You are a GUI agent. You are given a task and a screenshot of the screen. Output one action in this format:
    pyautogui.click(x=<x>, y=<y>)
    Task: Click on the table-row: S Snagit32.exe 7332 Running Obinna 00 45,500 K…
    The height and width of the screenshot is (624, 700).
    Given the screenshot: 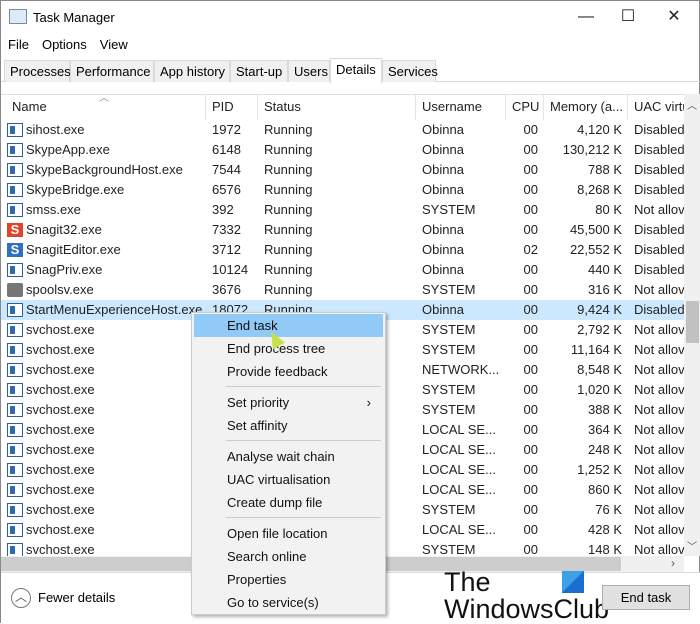 What is the action you would take?
    pyautogui.click(x=342, y=230)
    